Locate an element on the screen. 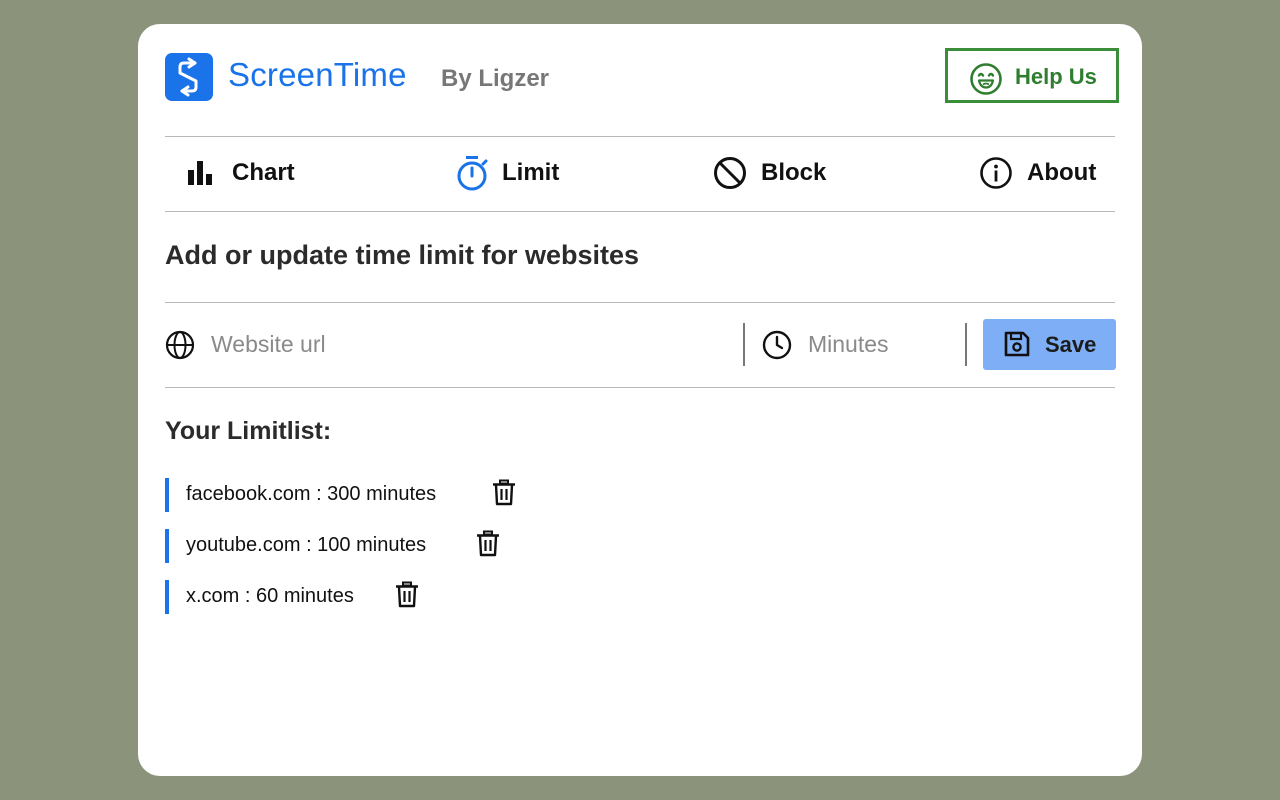 The width and height of the screenshot is (1280, 800). list-item-text: facebook.com : 300 minutes is located at coordinates (311, 494).